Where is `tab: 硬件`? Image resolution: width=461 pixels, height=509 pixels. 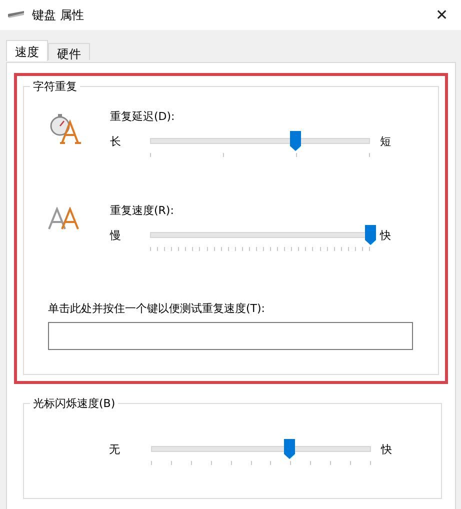
tab: 硬件 is located at coordinates (69, 51).